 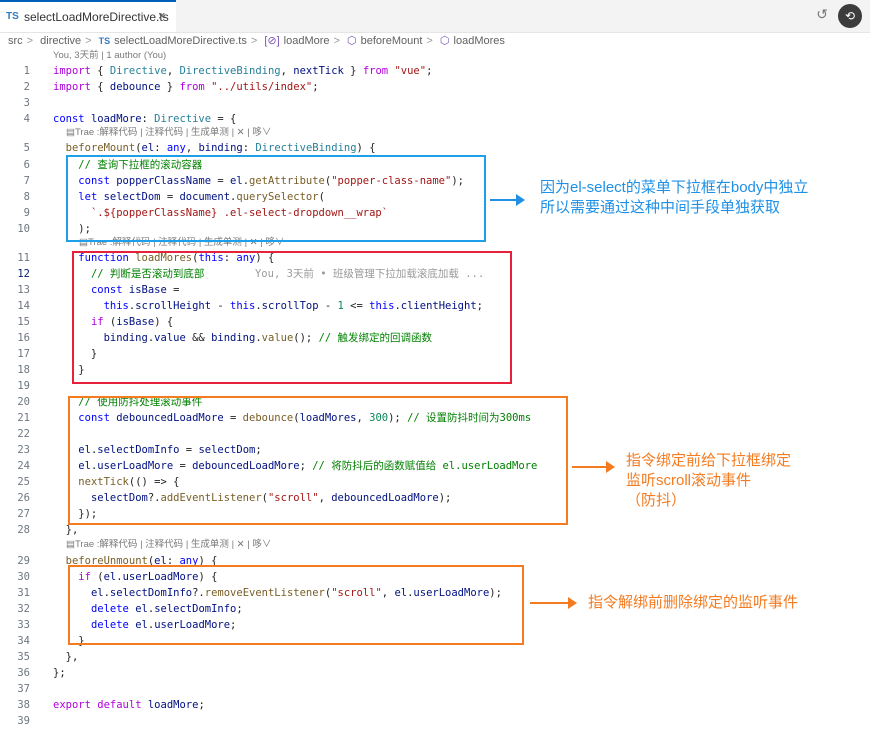 What do you see at coordinates (23, 354) in the screenshot?
I see `line-number: 17` at bounding box center [23, 354].